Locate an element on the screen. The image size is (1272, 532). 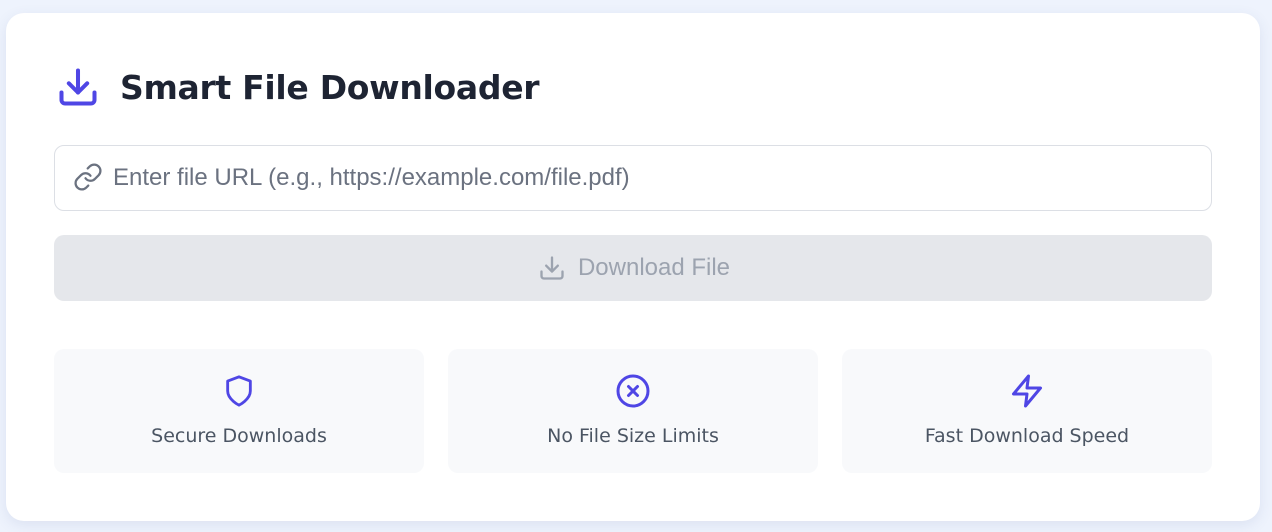
lightning-icon is located at coordinates (1027, 391).